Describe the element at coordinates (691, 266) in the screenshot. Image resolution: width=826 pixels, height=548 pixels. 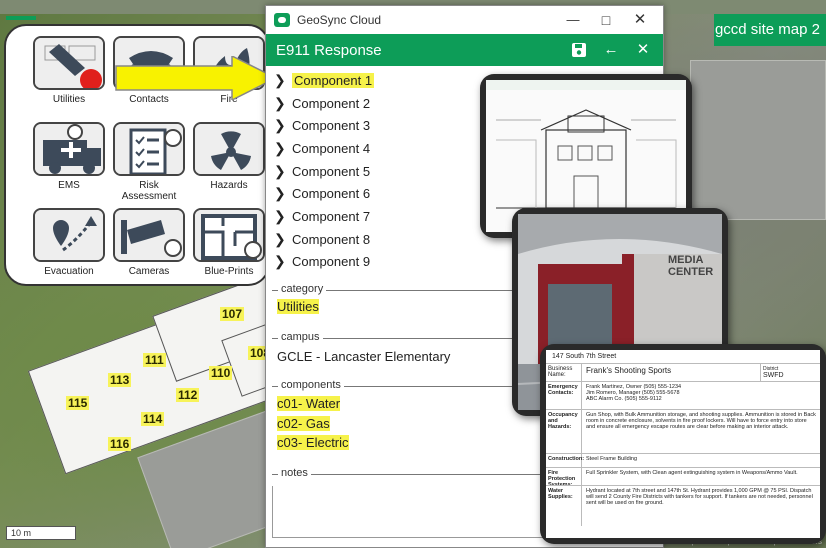
I see `media-center-sign: MEDIA CENTER` at that location.